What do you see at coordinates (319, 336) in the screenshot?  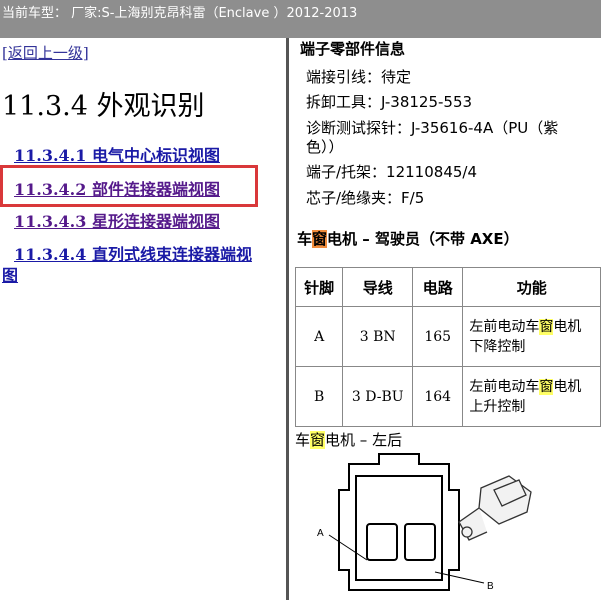 I see `pin-cell: A` at bounding box center [319, 336].